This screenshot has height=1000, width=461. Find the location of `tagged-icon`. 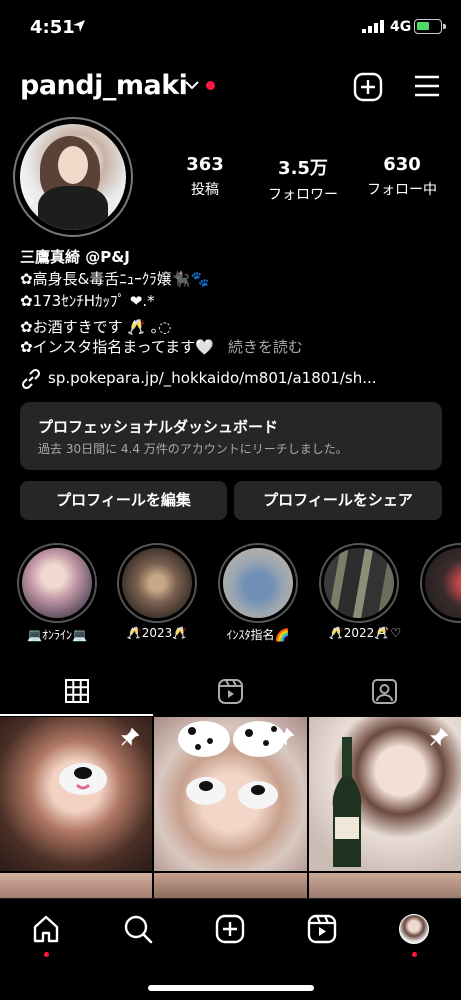

tagged-icon is located at coordinates (384, 691).